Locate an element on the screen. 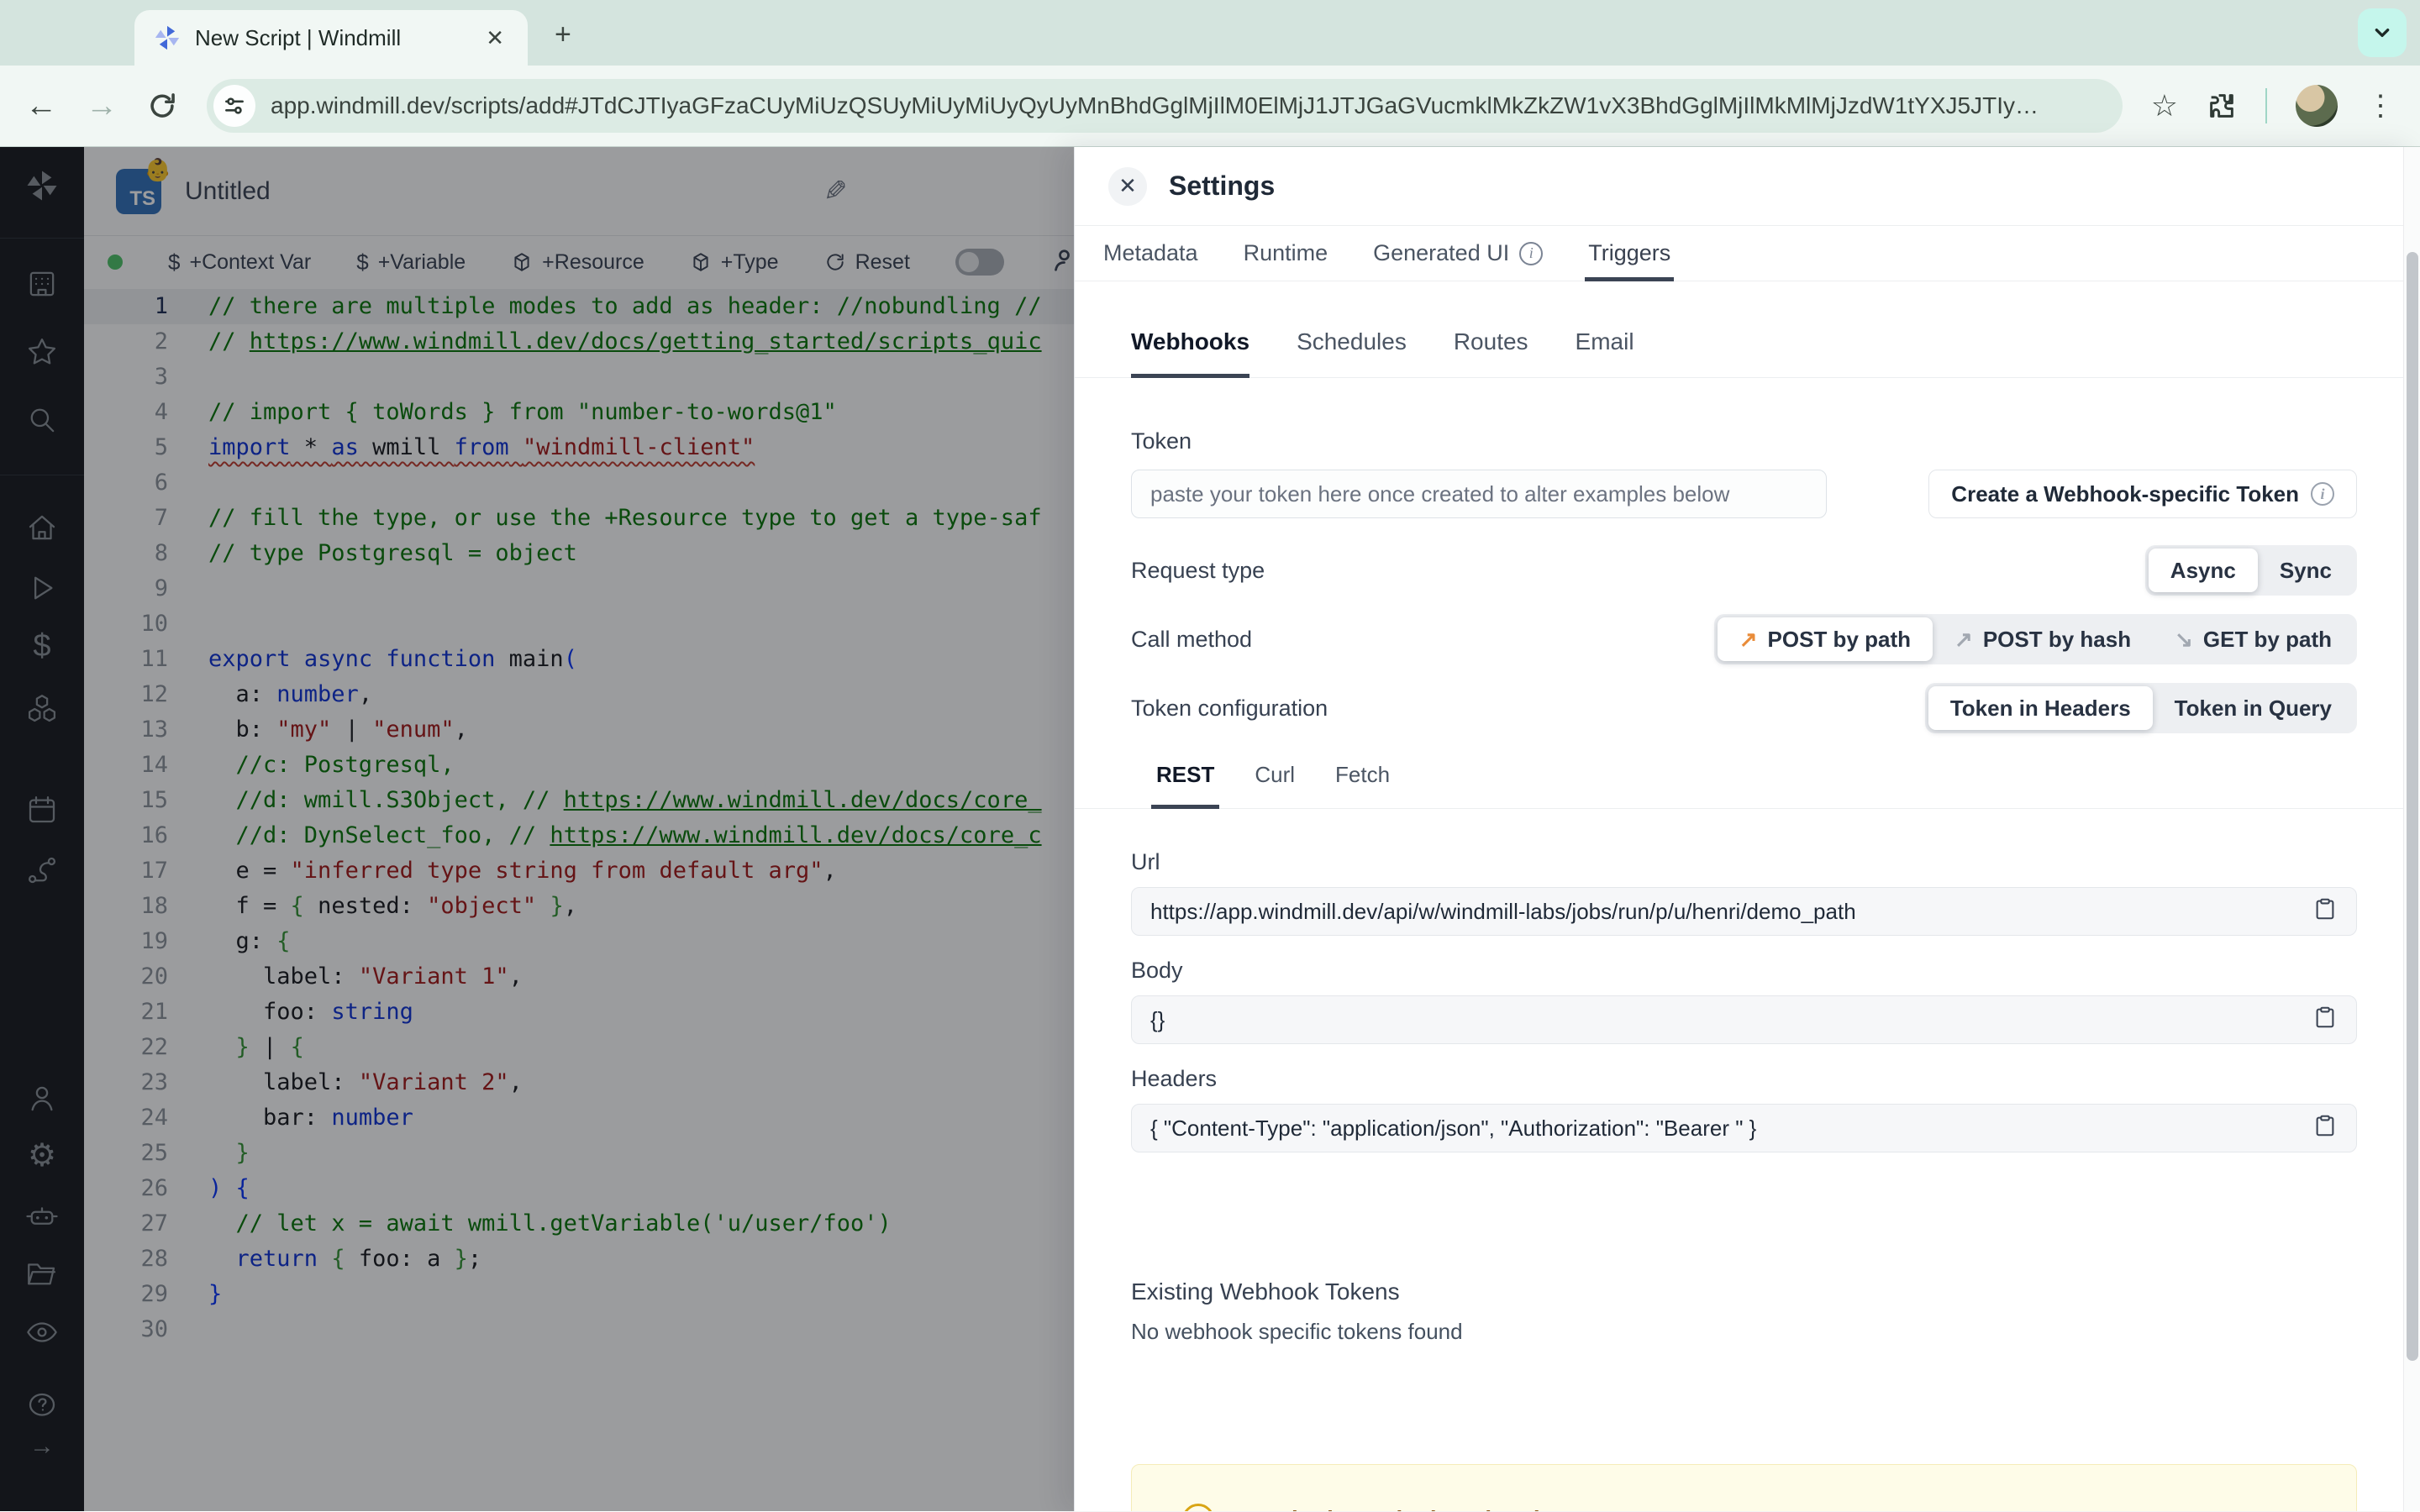  option-token-in-headers: Token in Headers is located at coordinates (2041, 708).